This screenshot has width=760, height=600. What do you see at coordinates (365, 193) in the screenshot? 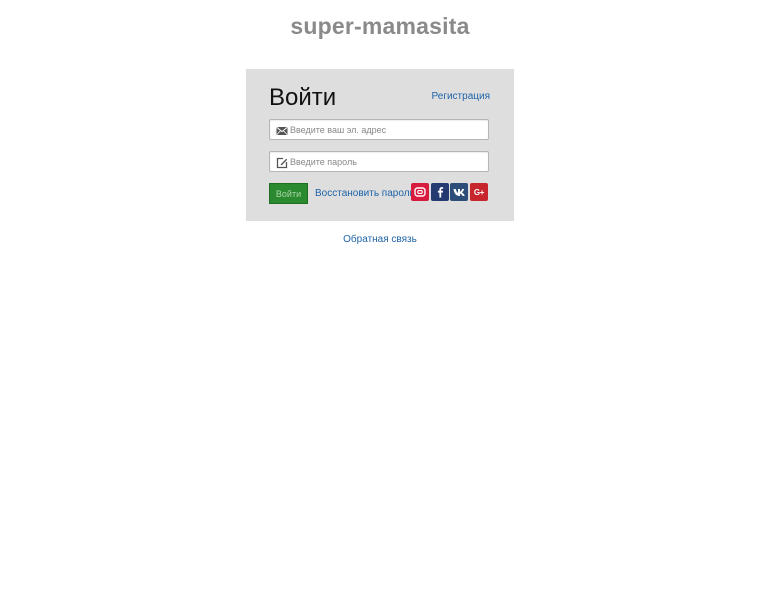
I see `restore-password-link: Восстановить пароль` at bounding box center [365, 193].